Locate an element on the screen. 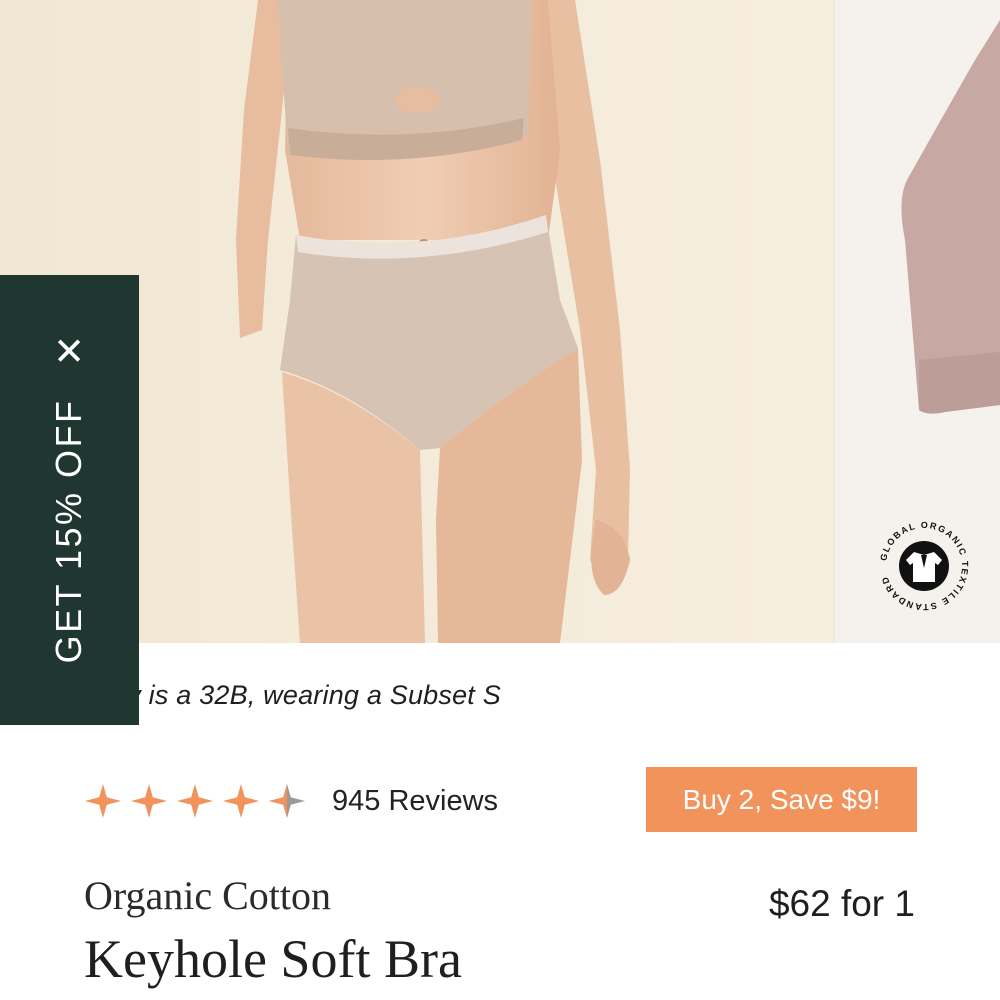 This screenshot has height=1000, width=1000. promo-content: GET 15% OFF ✕ is located at coordinates (69, 498).